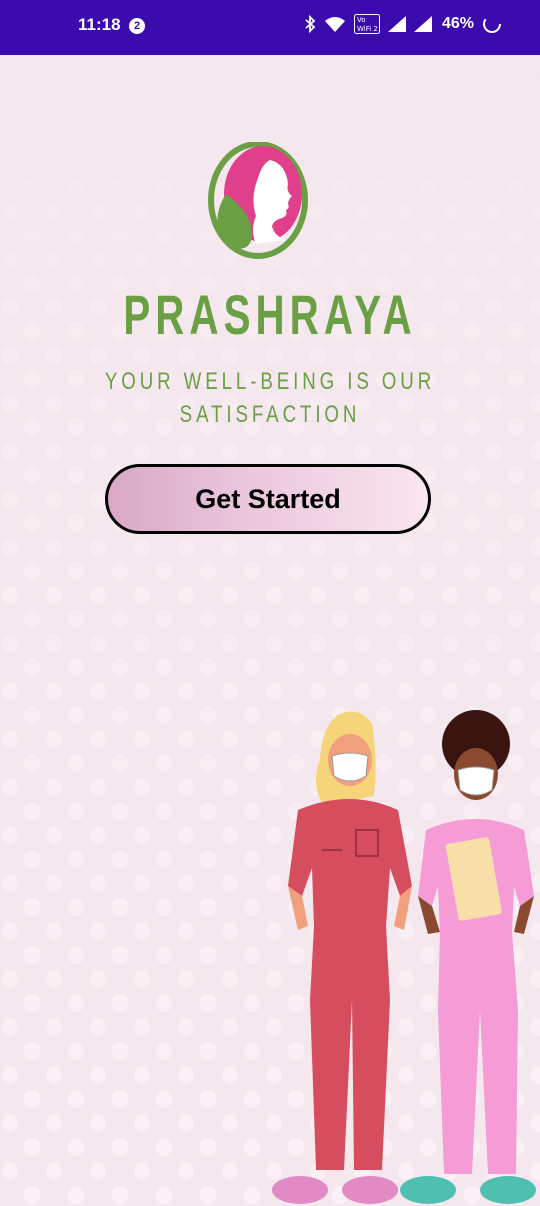  I want to click on app-logo, so click(258, 200).